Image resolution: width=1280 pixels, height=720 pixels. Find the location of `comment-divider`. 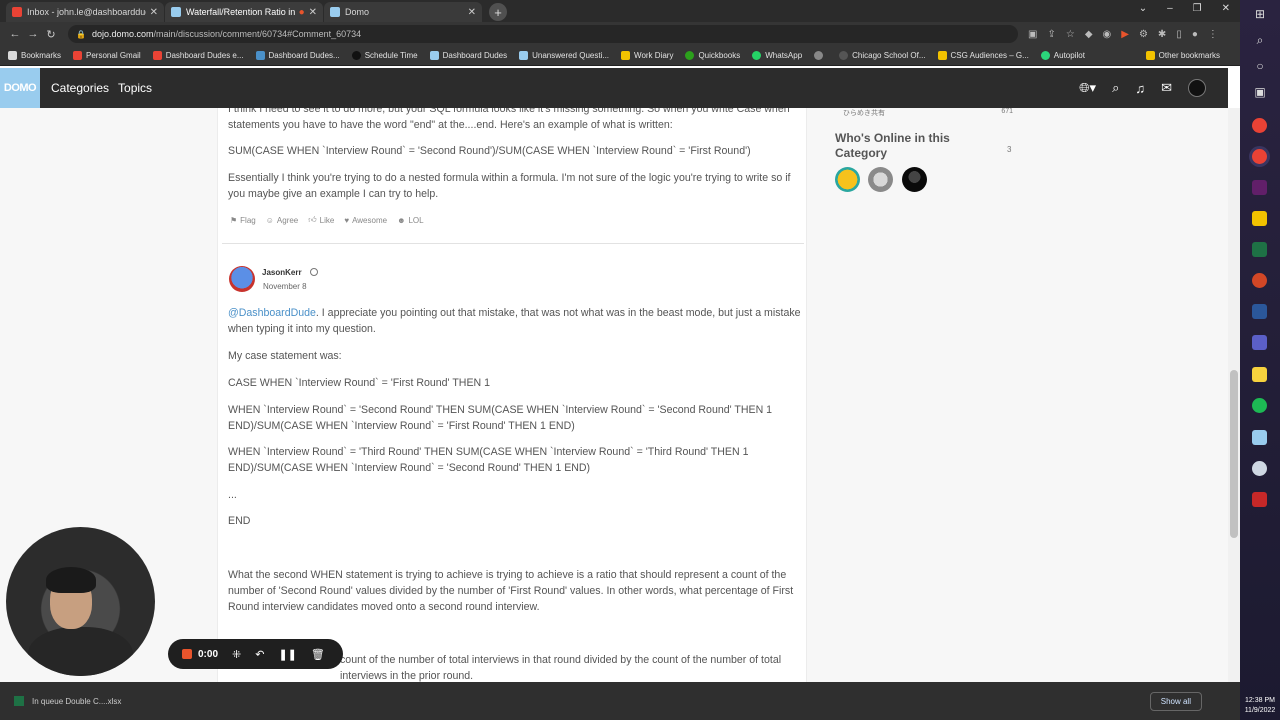

comment-divider is located at coordinates (513, 243).